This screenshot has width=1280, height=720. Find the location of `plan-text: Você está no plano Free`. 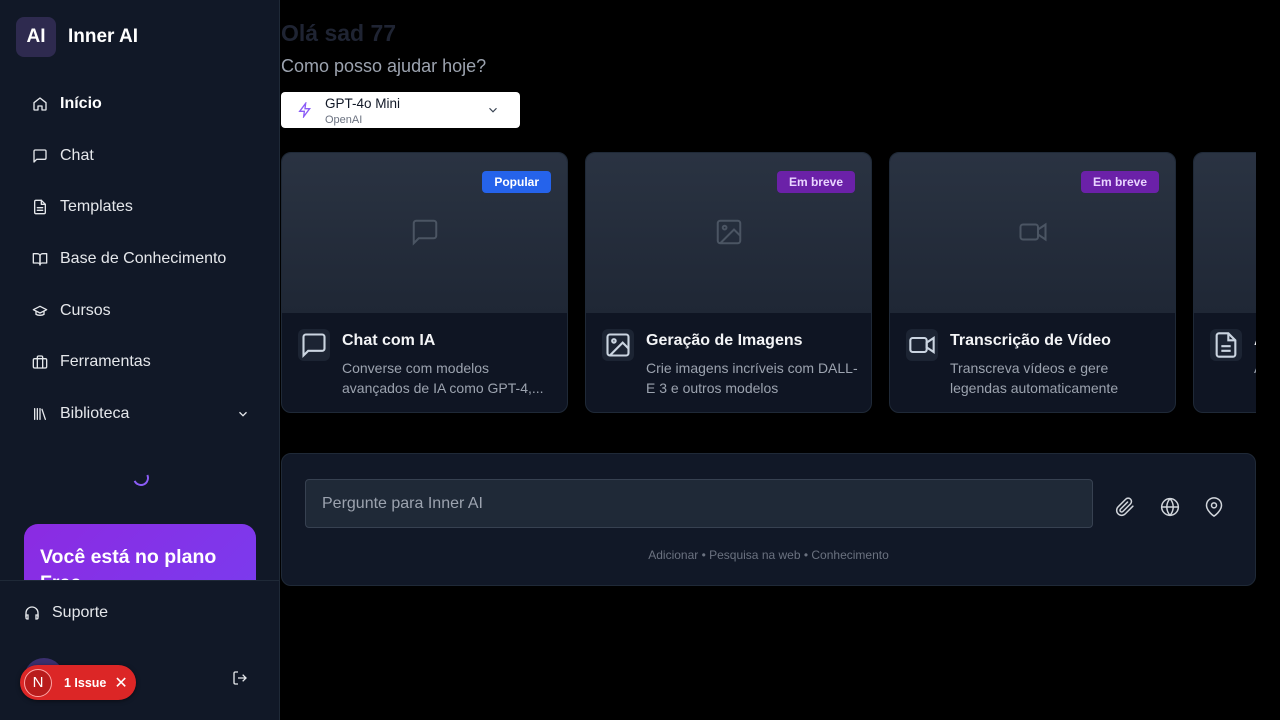

plan-text: Você está no plano Free is located at coordinates (128, 563).